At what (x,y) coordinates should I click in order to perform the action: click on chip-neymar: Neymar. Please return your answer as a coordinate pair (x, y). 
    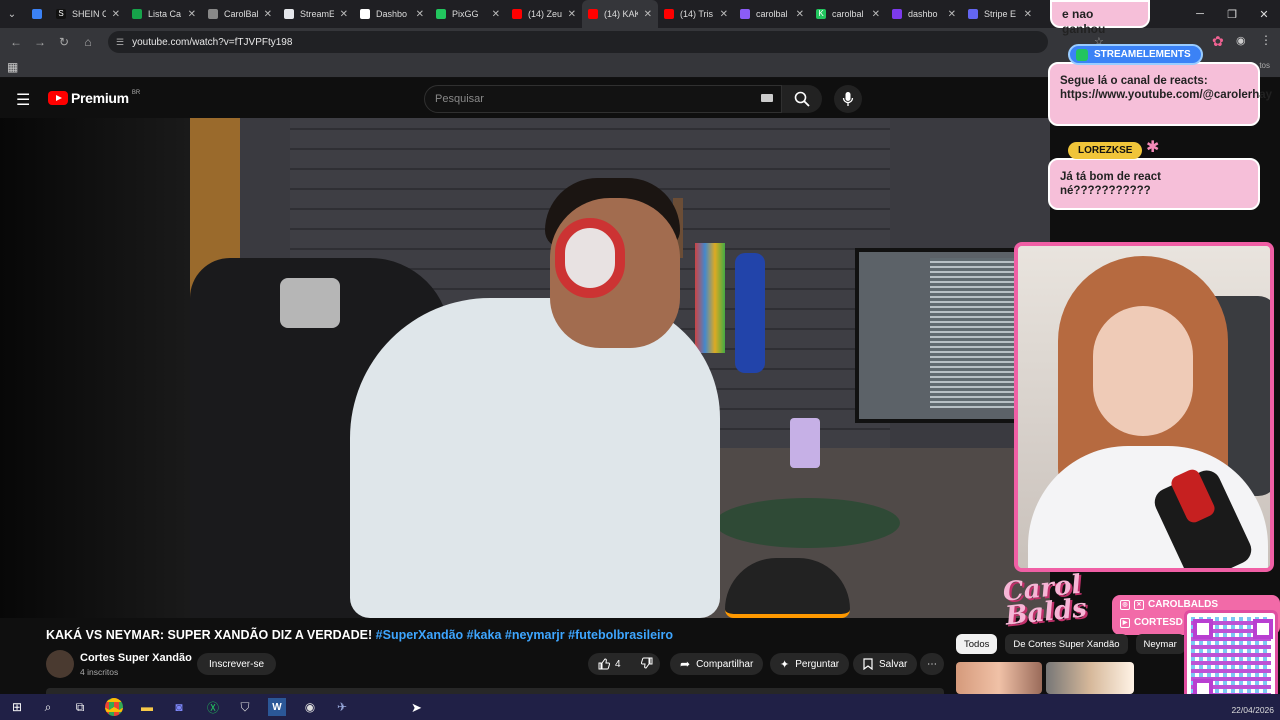
    Looking at the image, I should click on (1160, 644).